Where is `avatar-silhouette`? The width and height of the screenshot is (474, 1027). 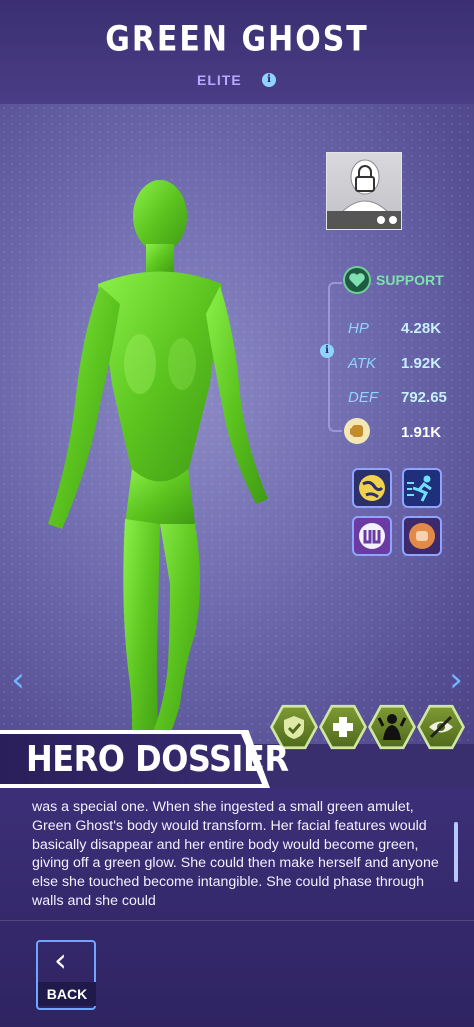 avatar-silhouette is located at coordinates (365, 186).